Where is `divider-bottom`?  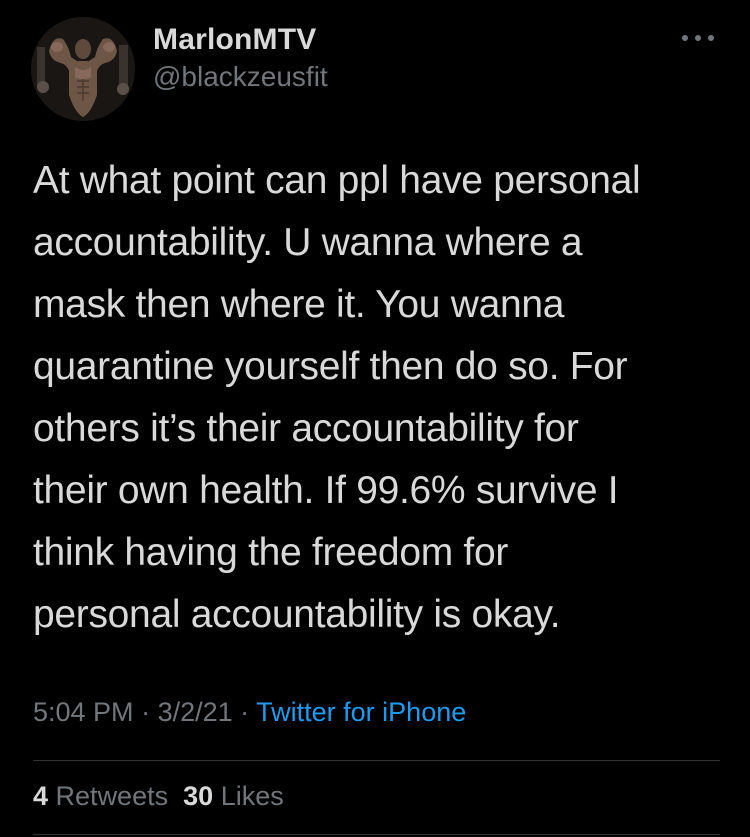 divider-bottom is located at coordinates (376, 834).